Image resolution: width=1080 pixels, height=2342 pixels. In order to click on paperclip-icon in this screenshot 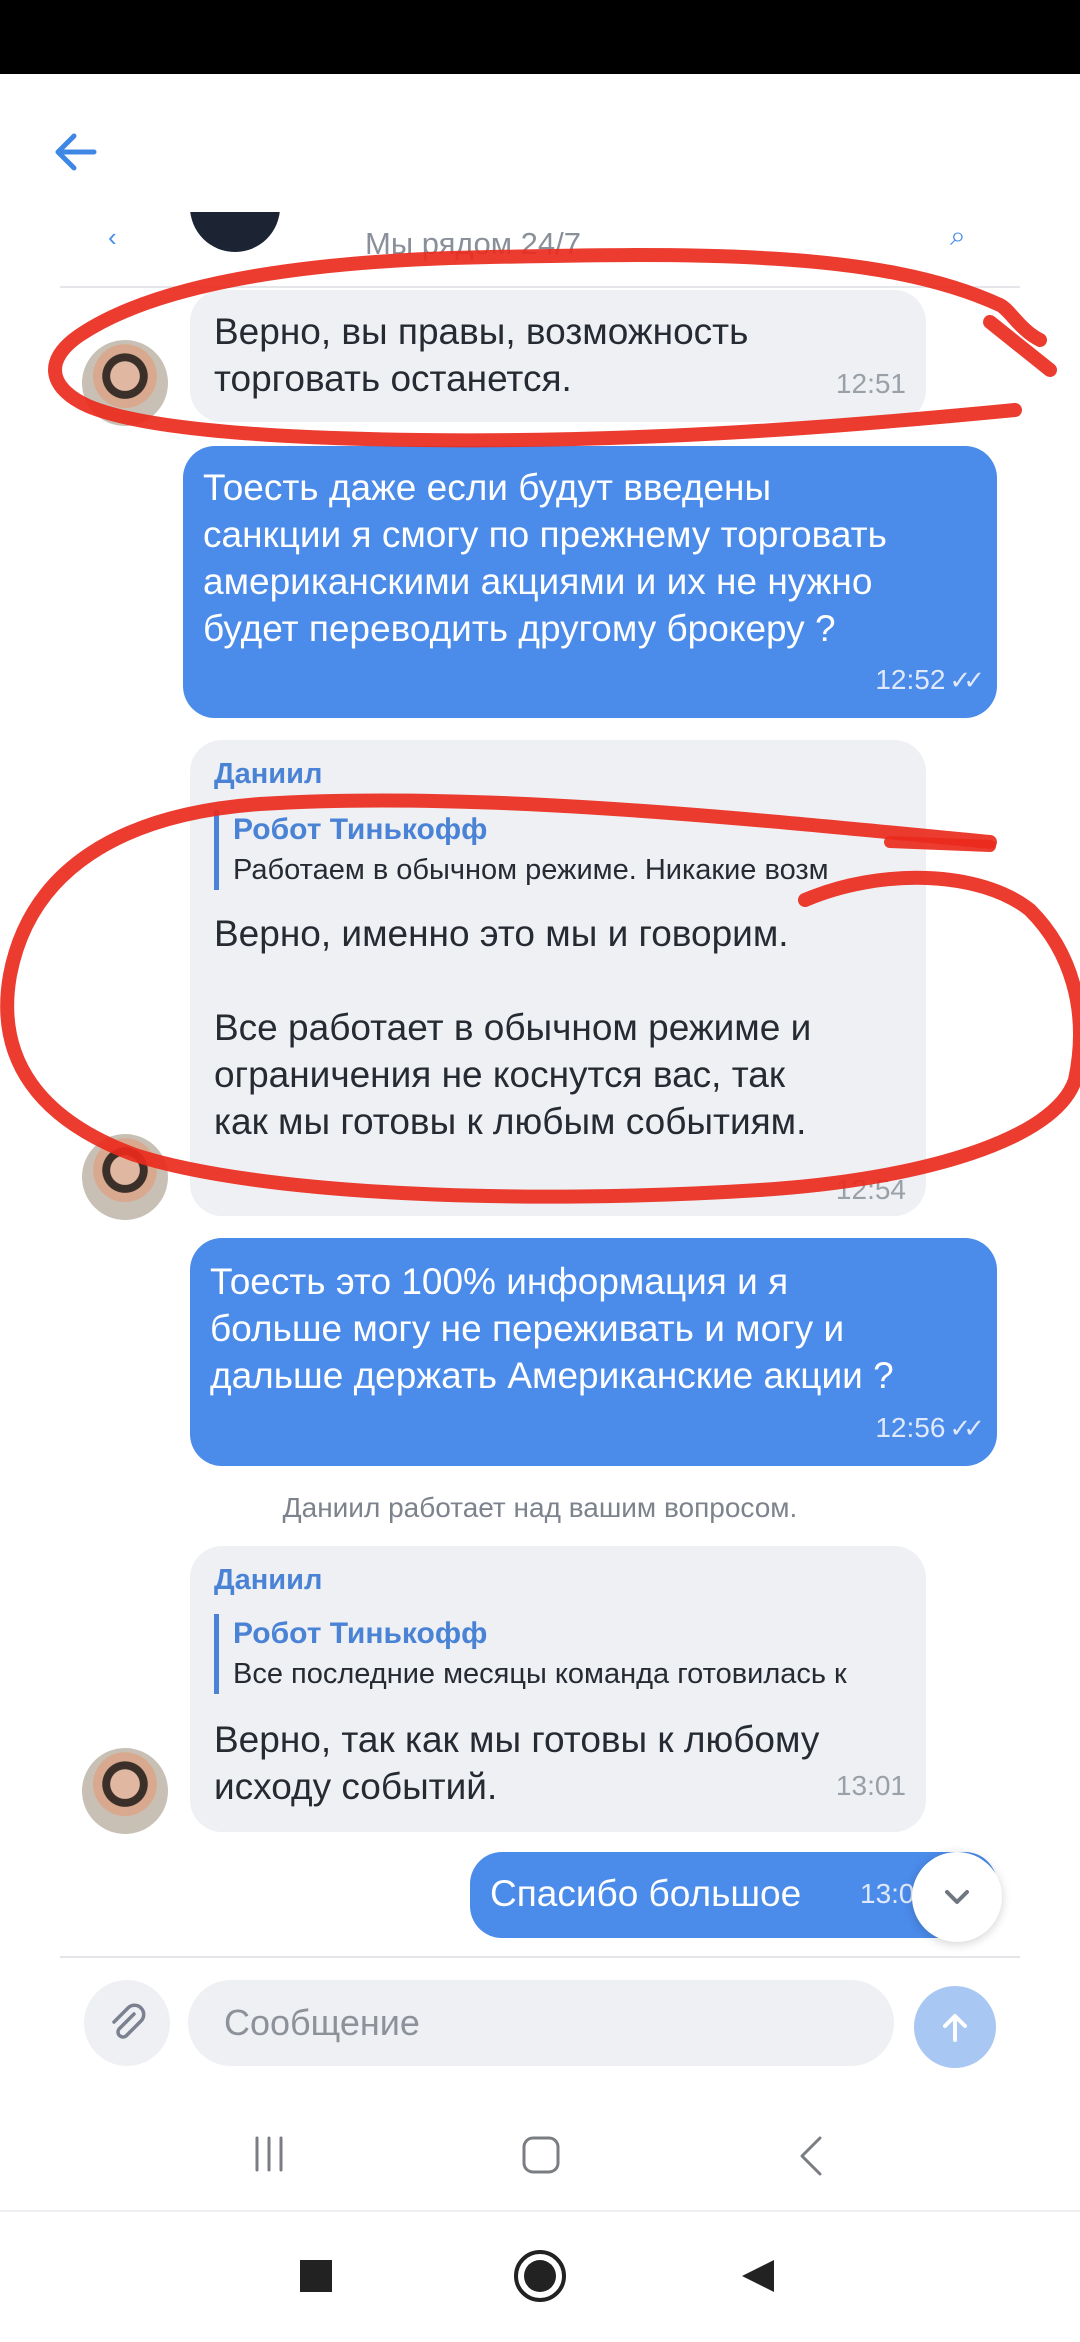, I will do `click(129, 2021)`.